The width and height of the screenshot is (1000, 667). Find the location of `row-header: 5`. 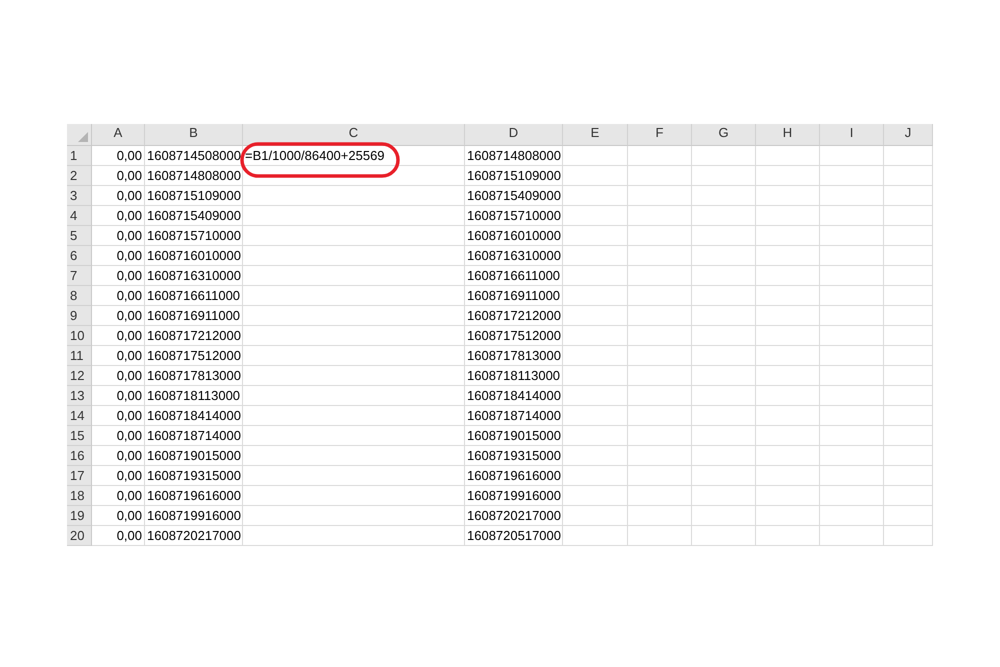

row-header: 5 is located at coordinates (79, 236).